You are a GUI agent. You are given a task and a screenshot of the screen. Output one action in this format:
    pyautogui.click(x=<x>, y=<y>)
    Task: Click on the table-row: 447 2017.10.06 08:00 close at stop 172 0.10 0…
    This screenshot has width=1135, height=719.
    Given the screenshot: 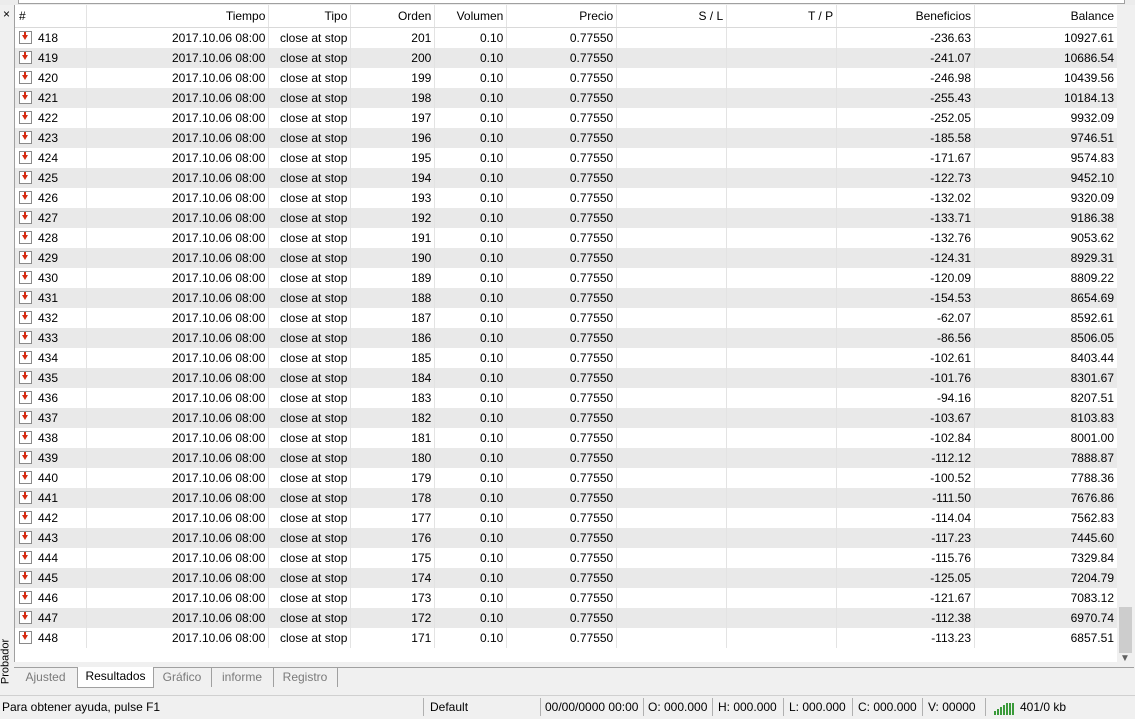 What is the action you would take?
    pyautogui.click(x=566, y=618)
    